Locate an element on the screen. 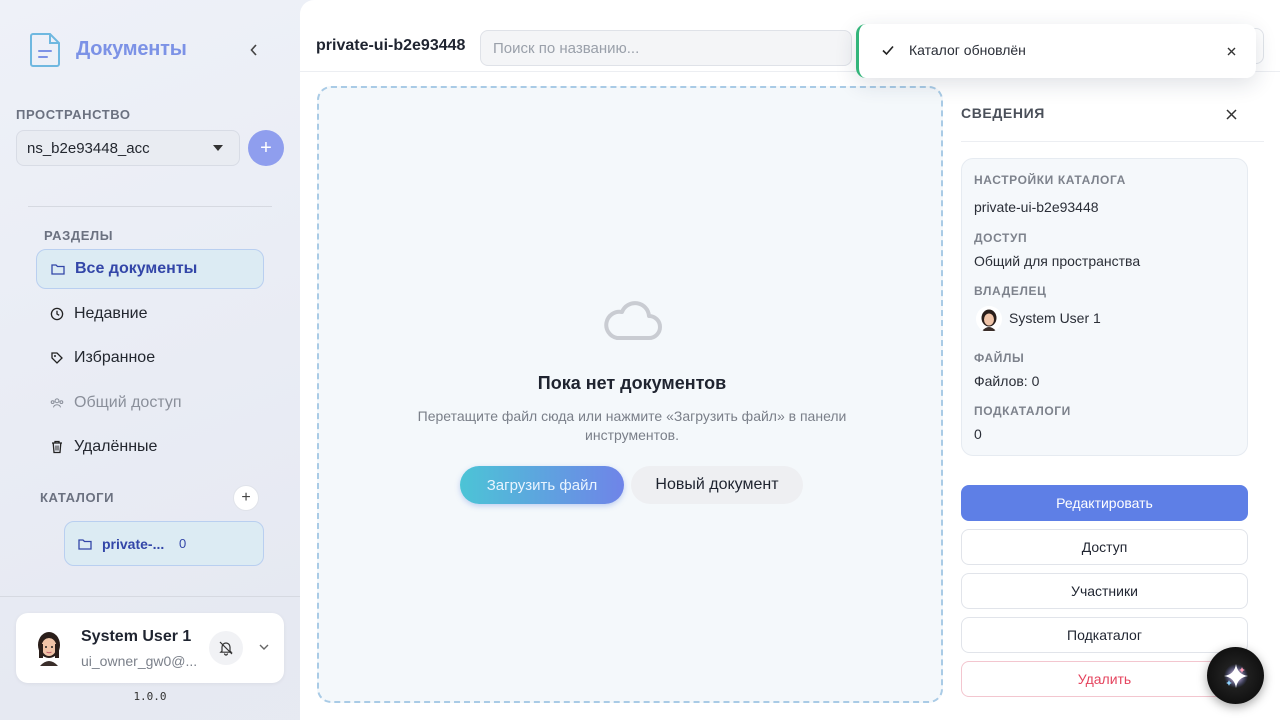  subcatalogs-value: 0 is located at coordinates (978, 434).